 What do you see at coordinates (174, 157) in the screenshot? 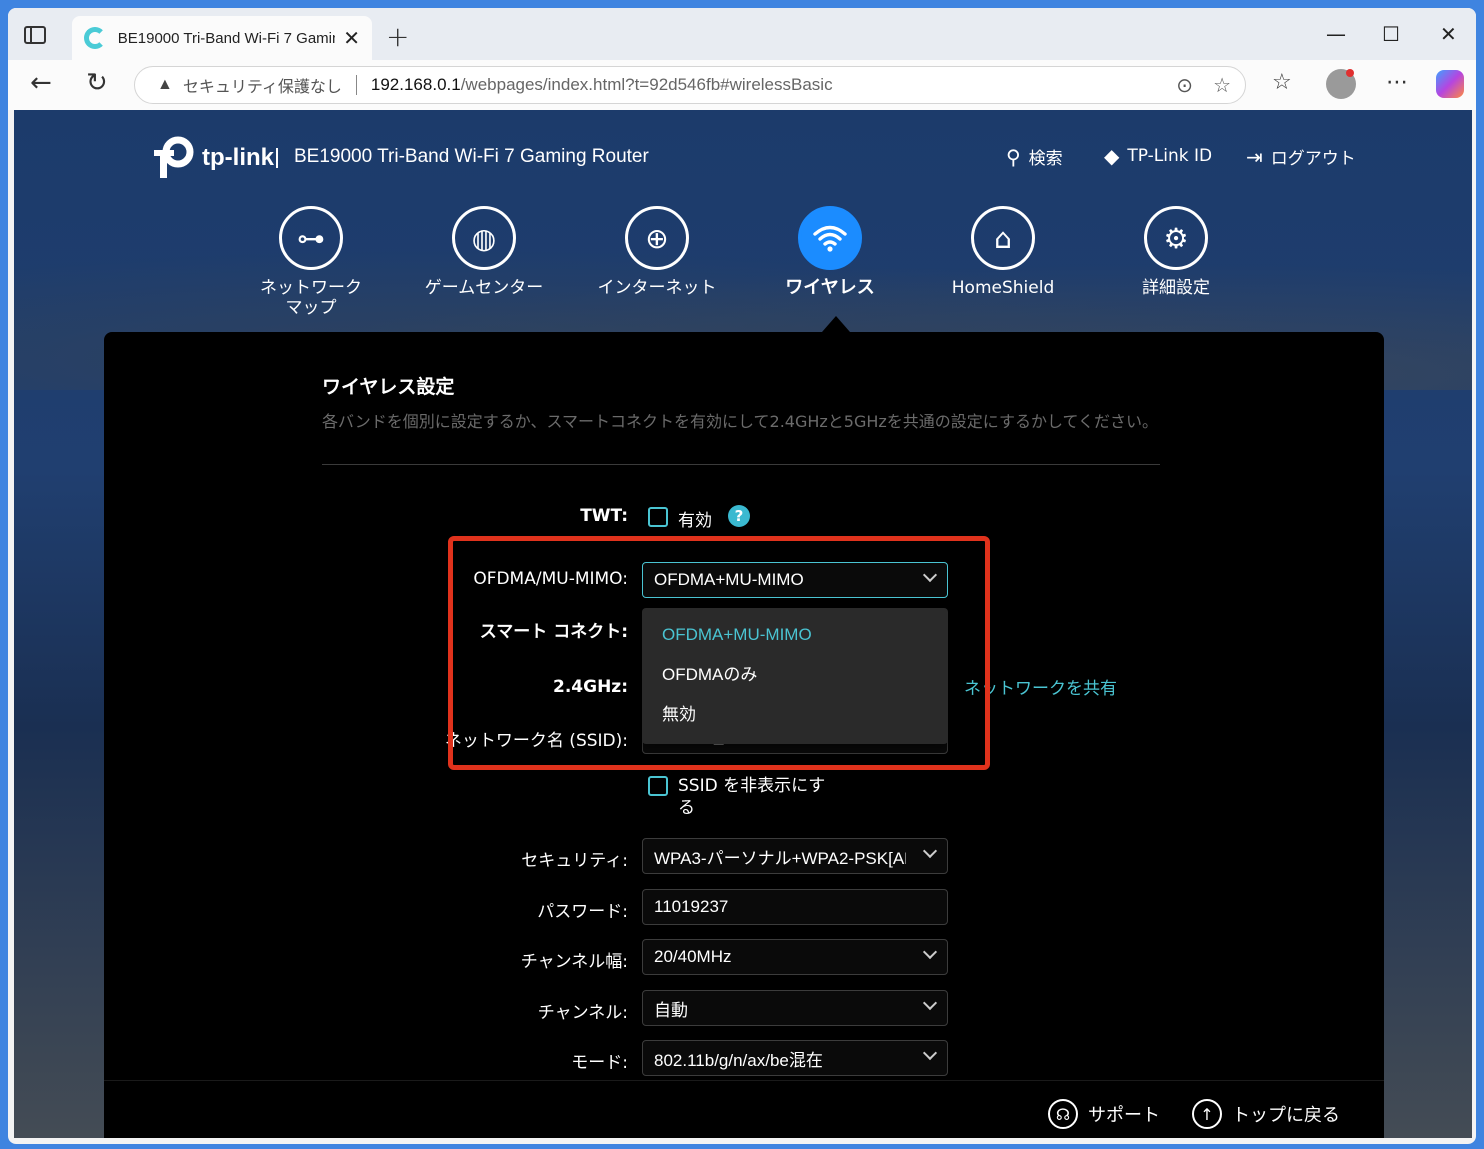
I see `tplink-logo-icon` at bounding box center [174, 157].